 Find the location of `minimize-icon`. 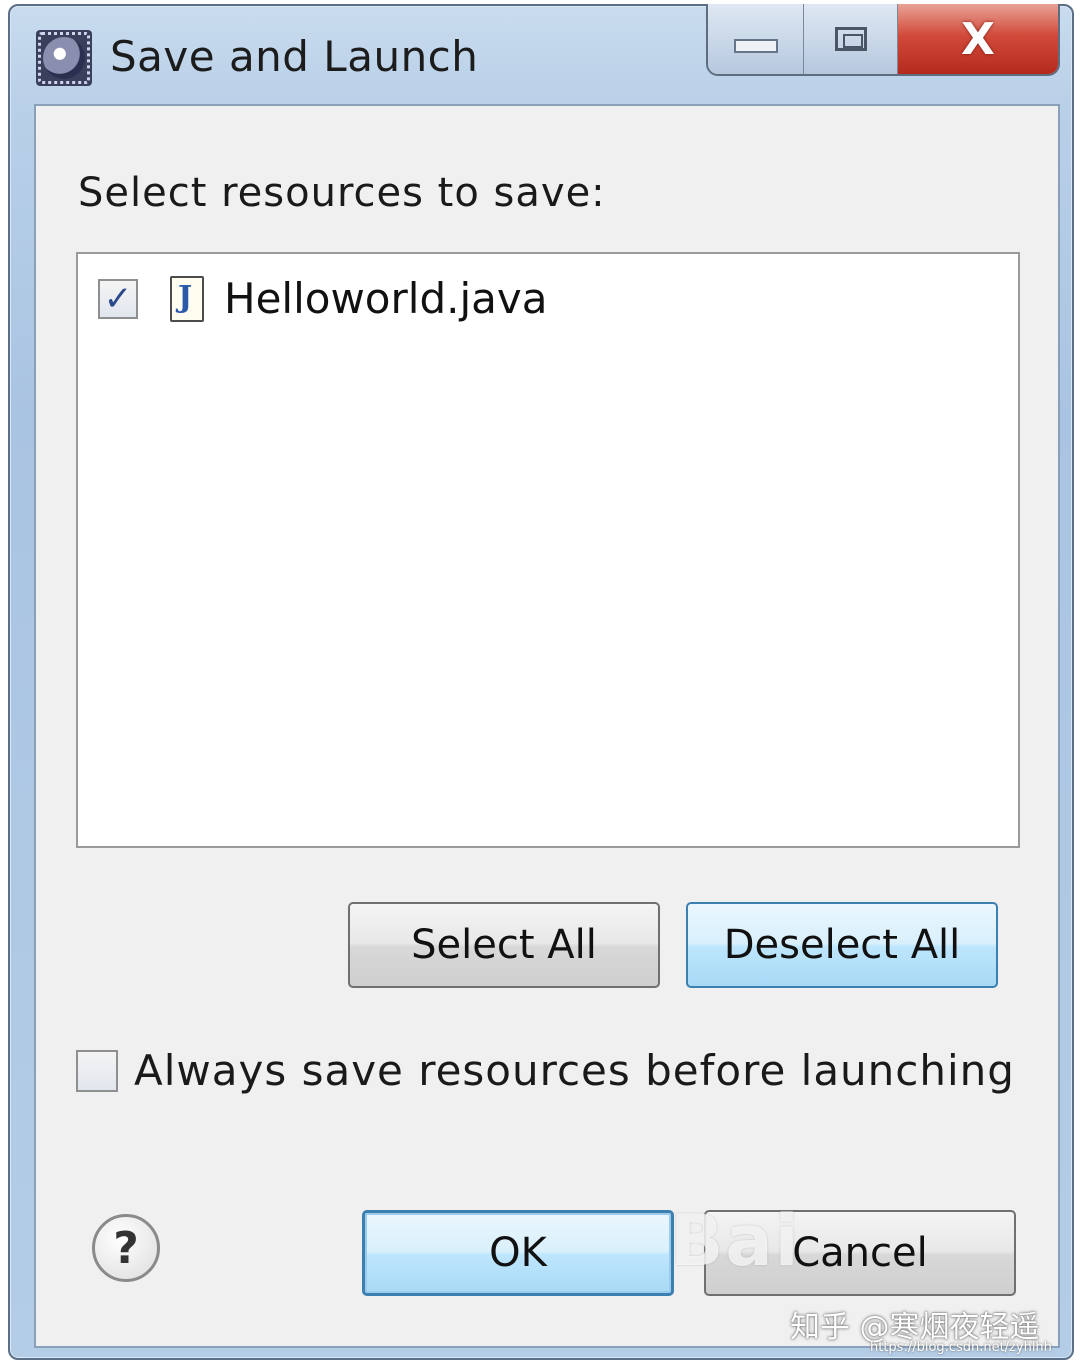

minimize-icon is located at coordinates (755, 46).